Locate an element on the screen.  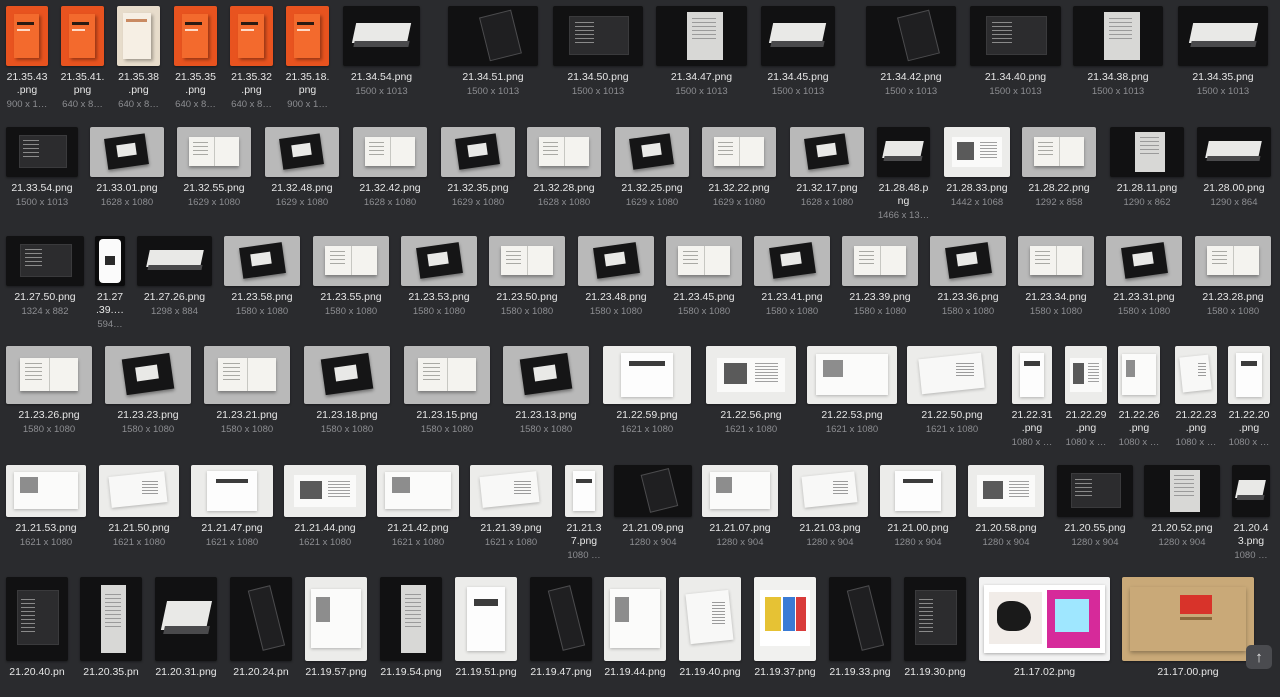
file-thumbnail-item: 21.22.56.png 1621 x 1080 is located at coordinates (751, 391).